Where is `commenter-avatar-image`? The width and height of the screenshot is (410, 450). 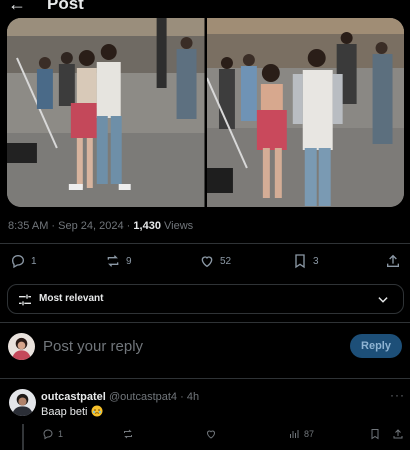
commenter-avatar-image is located at coordinates (22, 402).